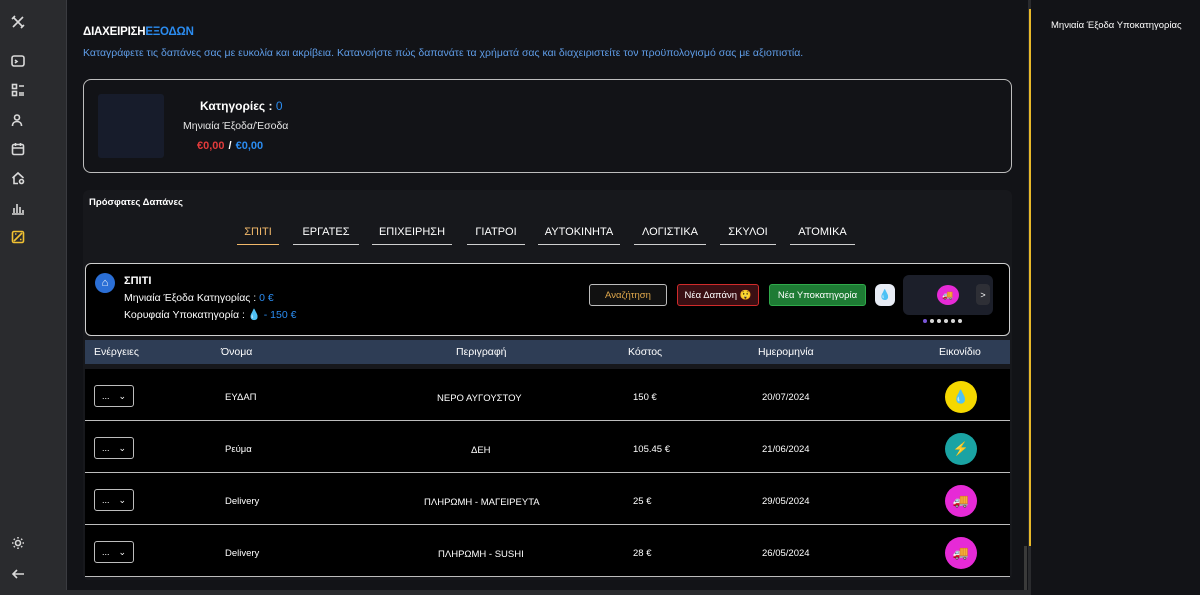 The width and height of the screenshot is (1200, 595). Describe the element at coordinates (169, 32) in the screenshot. I see `title-accent: ΕΞΟΔΩΝ` at that location.